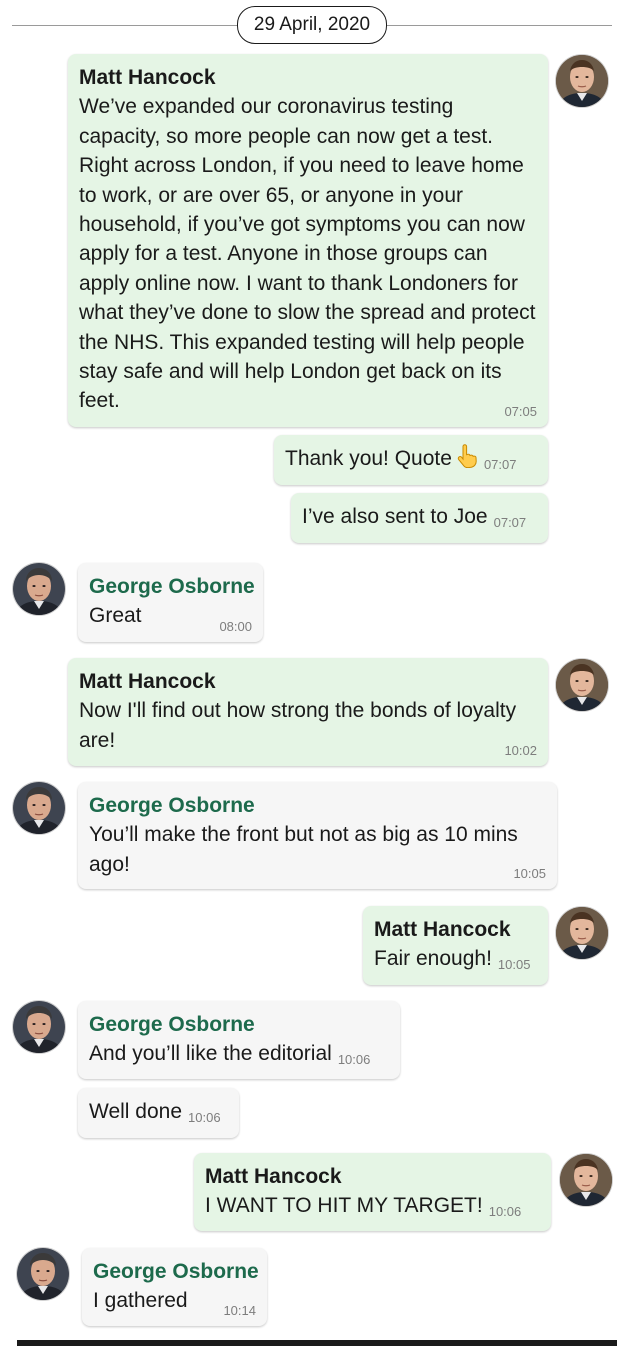  I want to click on message-text: And you’ll like the editorial, so click(210, 1054).